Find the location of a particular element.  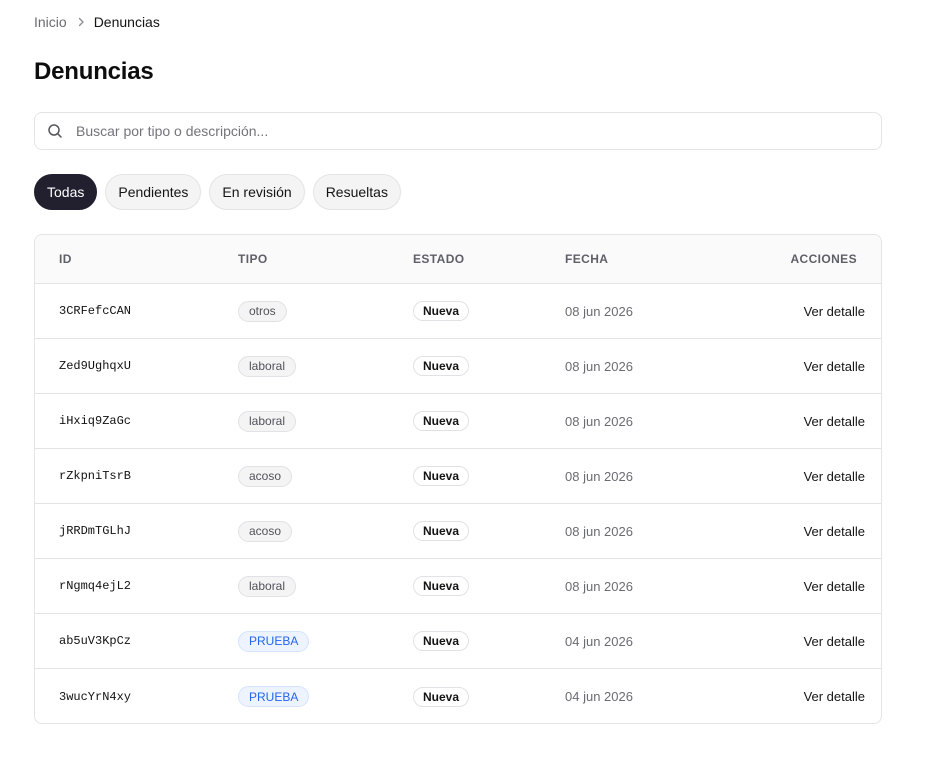

breadcrumb: Inicio Denuncias is located at coordinates (97, 22).